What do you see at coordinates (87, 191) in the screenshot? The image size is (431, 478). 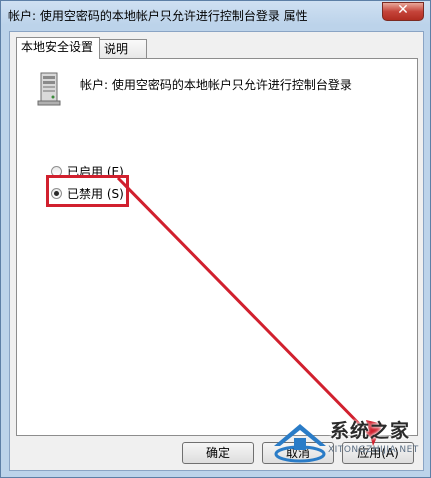 I see `annotation-highlight-box` at bounding box center [87, 191].